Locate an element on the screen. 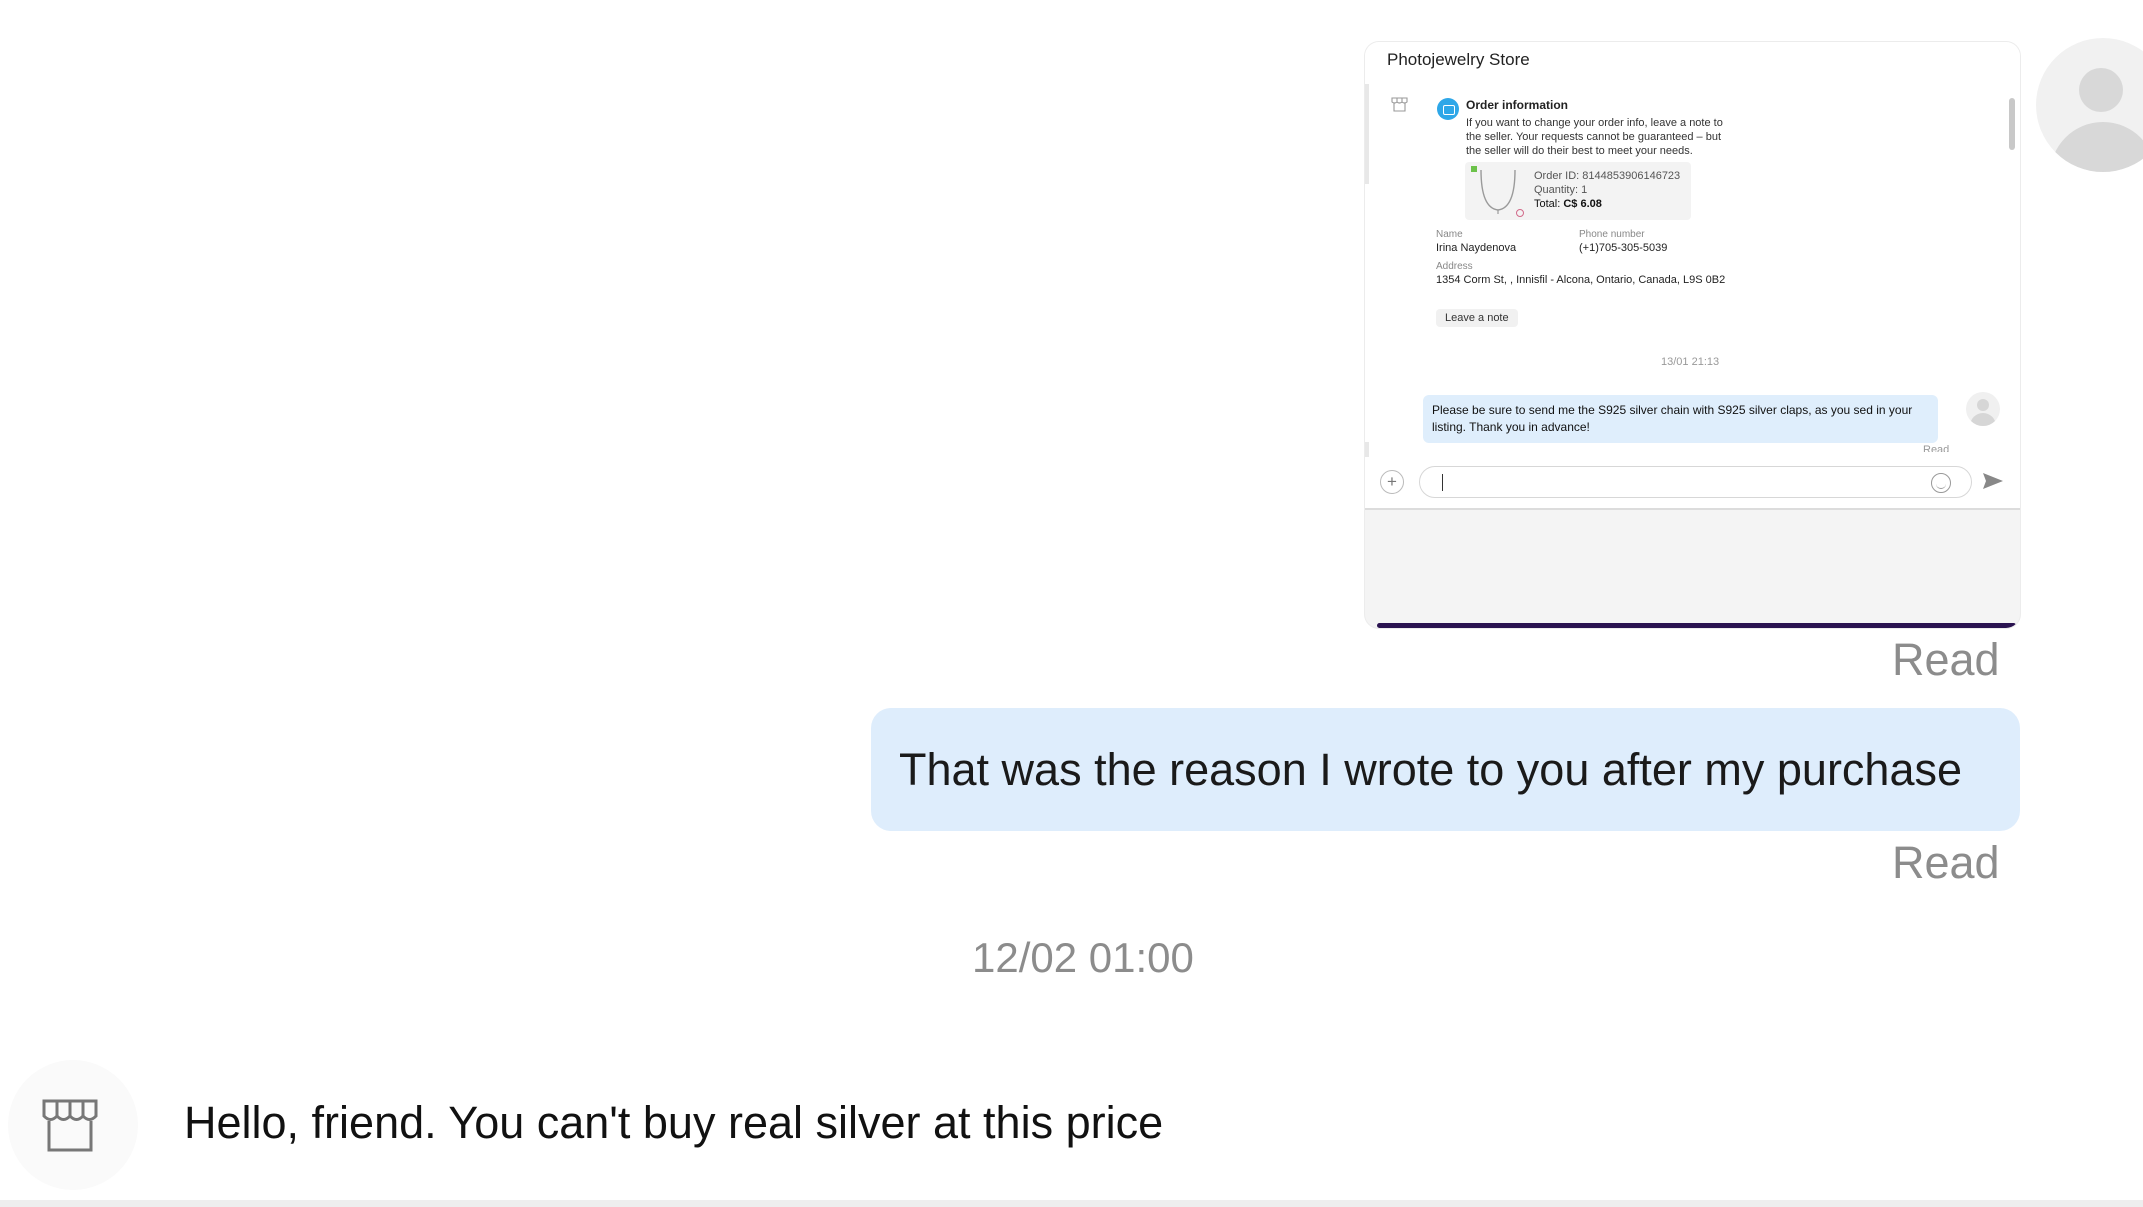 This screenshot has width=2143, height=1207. plus-icon: + is located at coordinates (1392, 482).